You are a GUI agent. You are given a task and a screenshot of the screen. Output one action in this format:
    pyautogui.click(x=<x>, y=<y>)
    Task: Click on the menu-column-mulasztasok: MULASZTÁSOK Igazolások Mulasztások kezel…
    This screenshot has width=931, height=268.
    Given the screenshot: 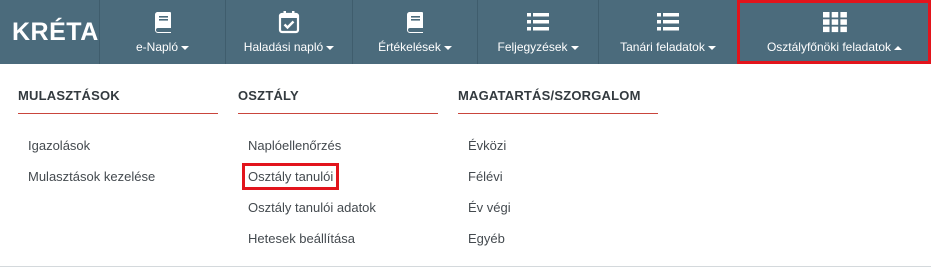 What is the action you would take?
    pyautogui.click(x=118, y=140)
    